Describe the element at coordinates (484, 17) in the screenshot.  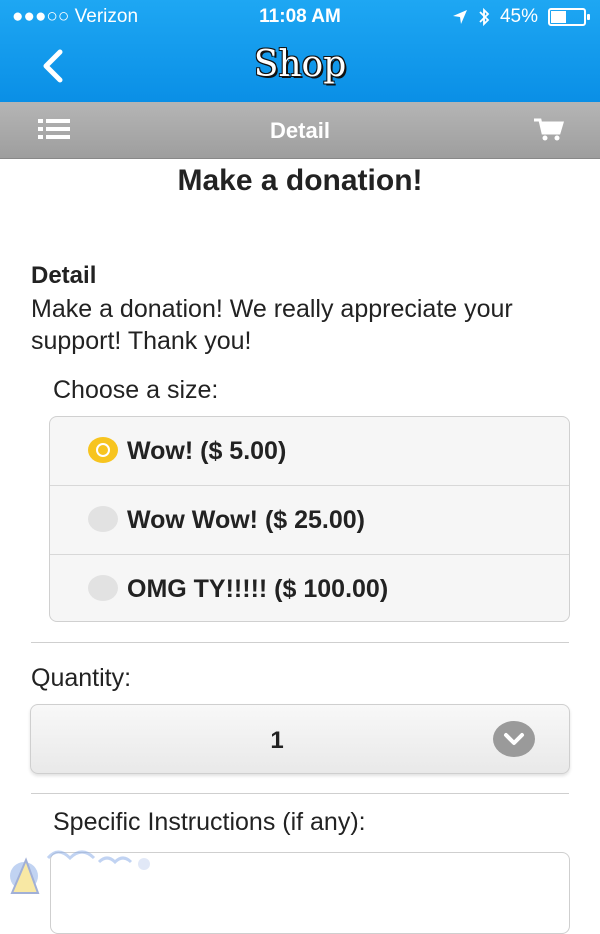
I see `bluetooth-icon` at that location.